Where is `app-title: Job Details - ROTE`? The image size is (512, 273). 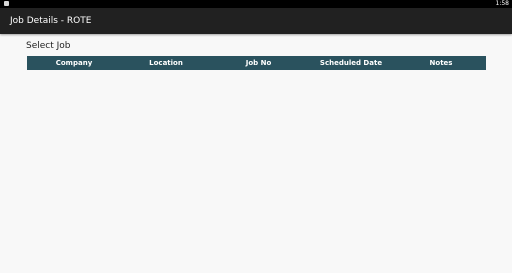
app-title: Job Details - ROTE is located at coordinates (51, 21).